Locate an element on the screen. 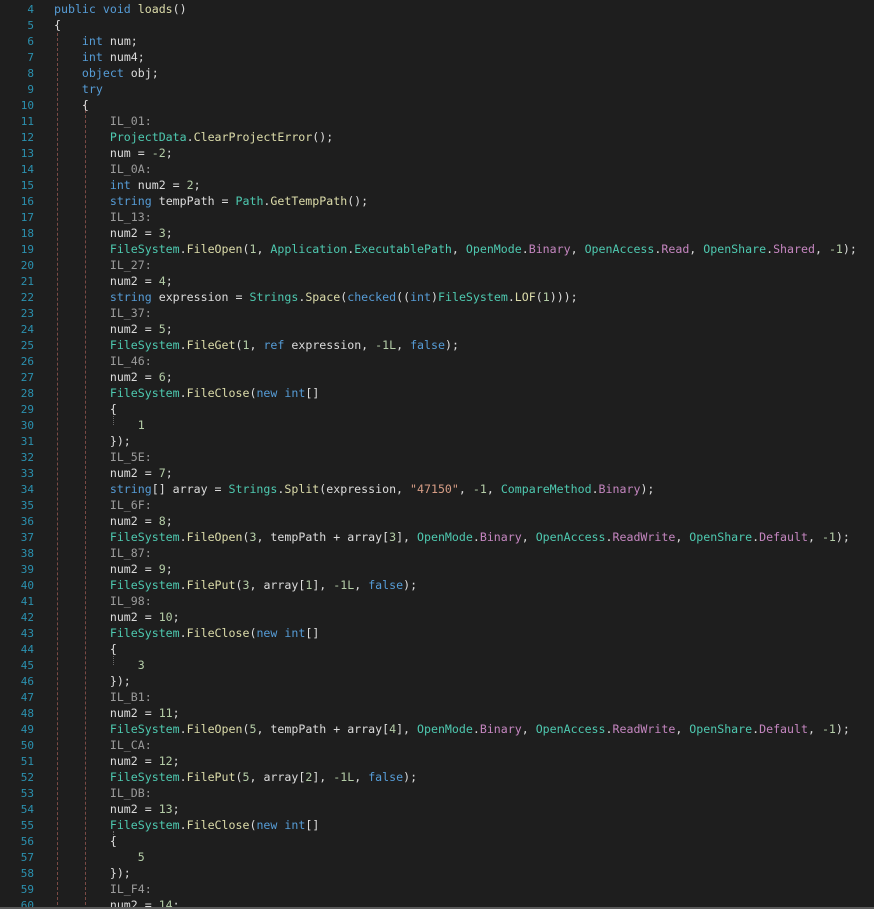  code-text: IL_B1: is located at coordinates (103, 697).